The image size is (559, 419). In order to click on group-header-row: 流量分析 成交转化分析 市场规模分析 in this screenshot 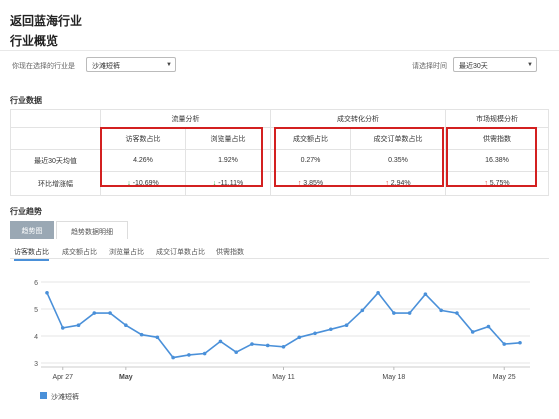, I will do `click(279, 118)`.